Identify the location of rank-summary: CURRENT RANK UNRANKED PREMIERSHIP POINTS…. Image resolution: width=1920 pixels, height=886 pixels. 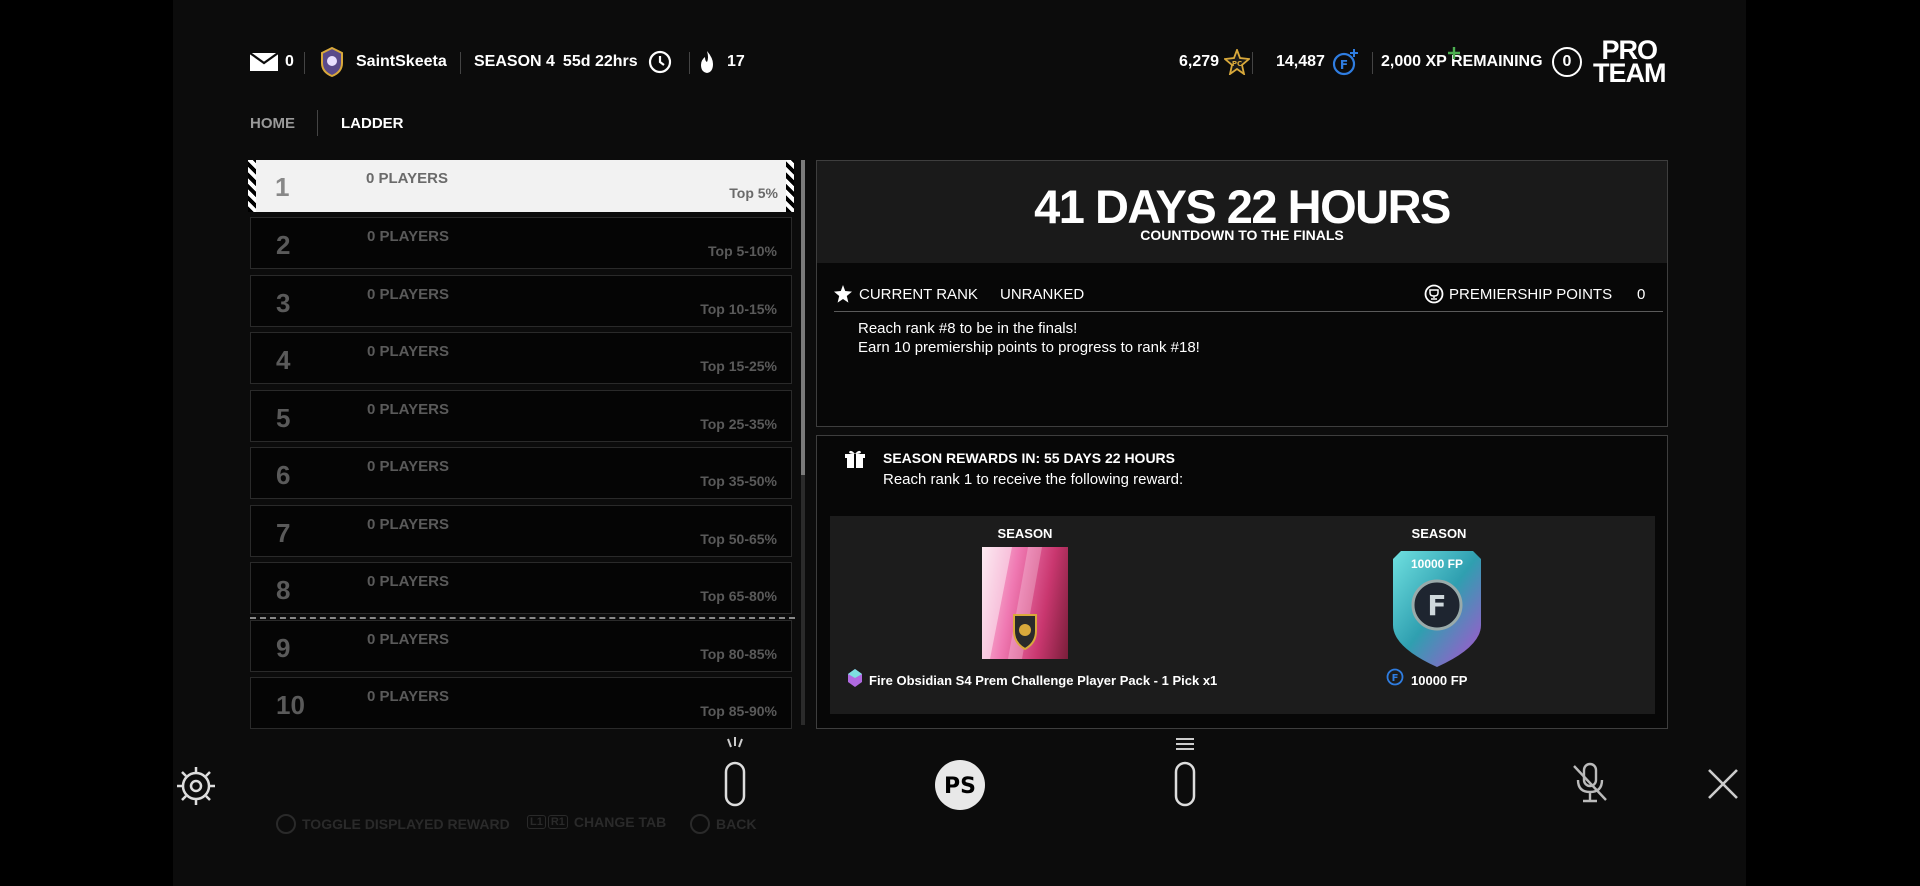
(1248, 297).